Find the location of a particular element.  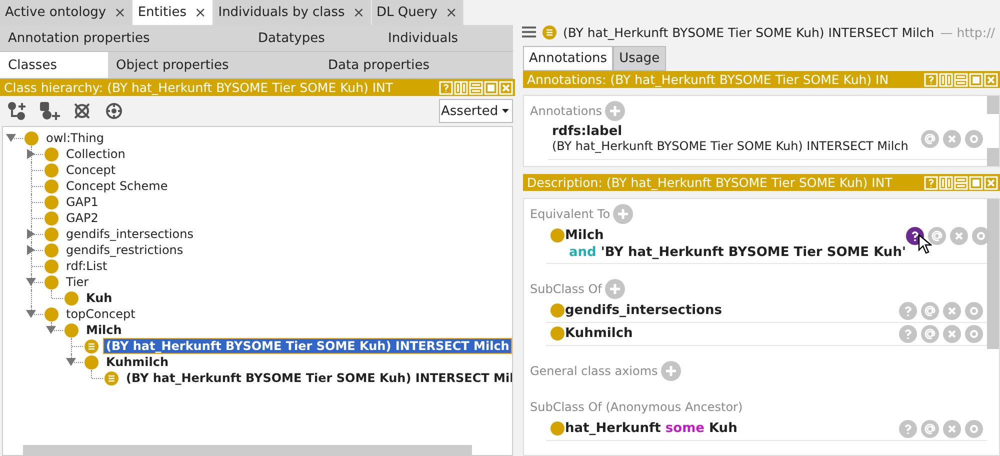

class-expression: and 'BY hat_Herkunft BYSOME Tier SOME Kuh' is located at coordinates (737, 252).